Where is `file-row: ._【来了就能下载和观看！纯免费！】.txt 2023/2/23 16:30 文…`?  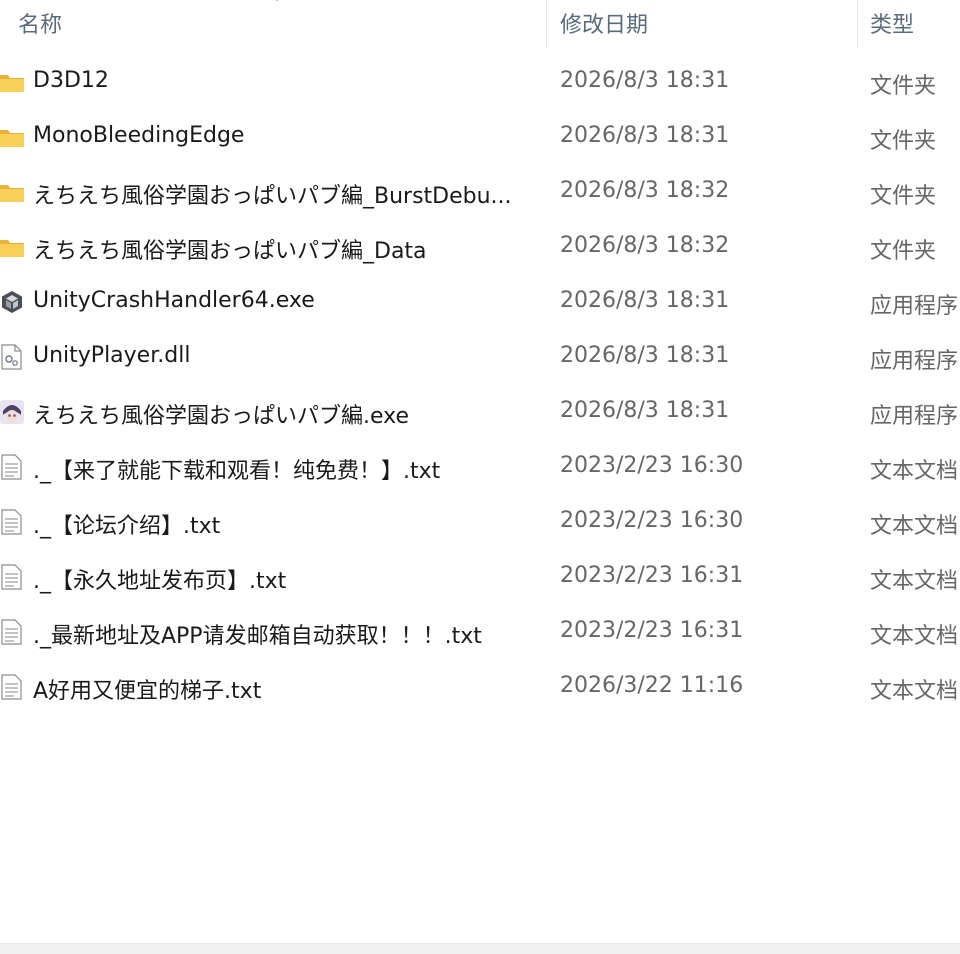
file-row: ._【来了就能下载和观看！纯免费！】.txt 2023/2/23 16:30 文… is located at coordinates (480, 468).